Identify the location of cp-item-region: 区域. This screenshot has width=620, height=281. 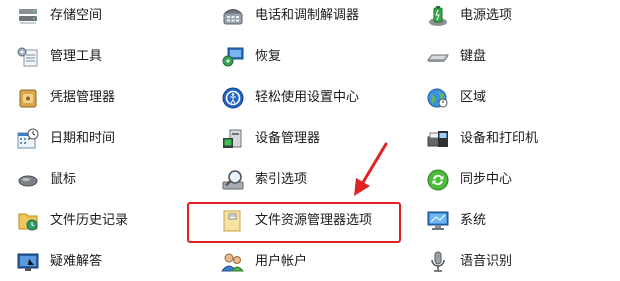
(456, 98).